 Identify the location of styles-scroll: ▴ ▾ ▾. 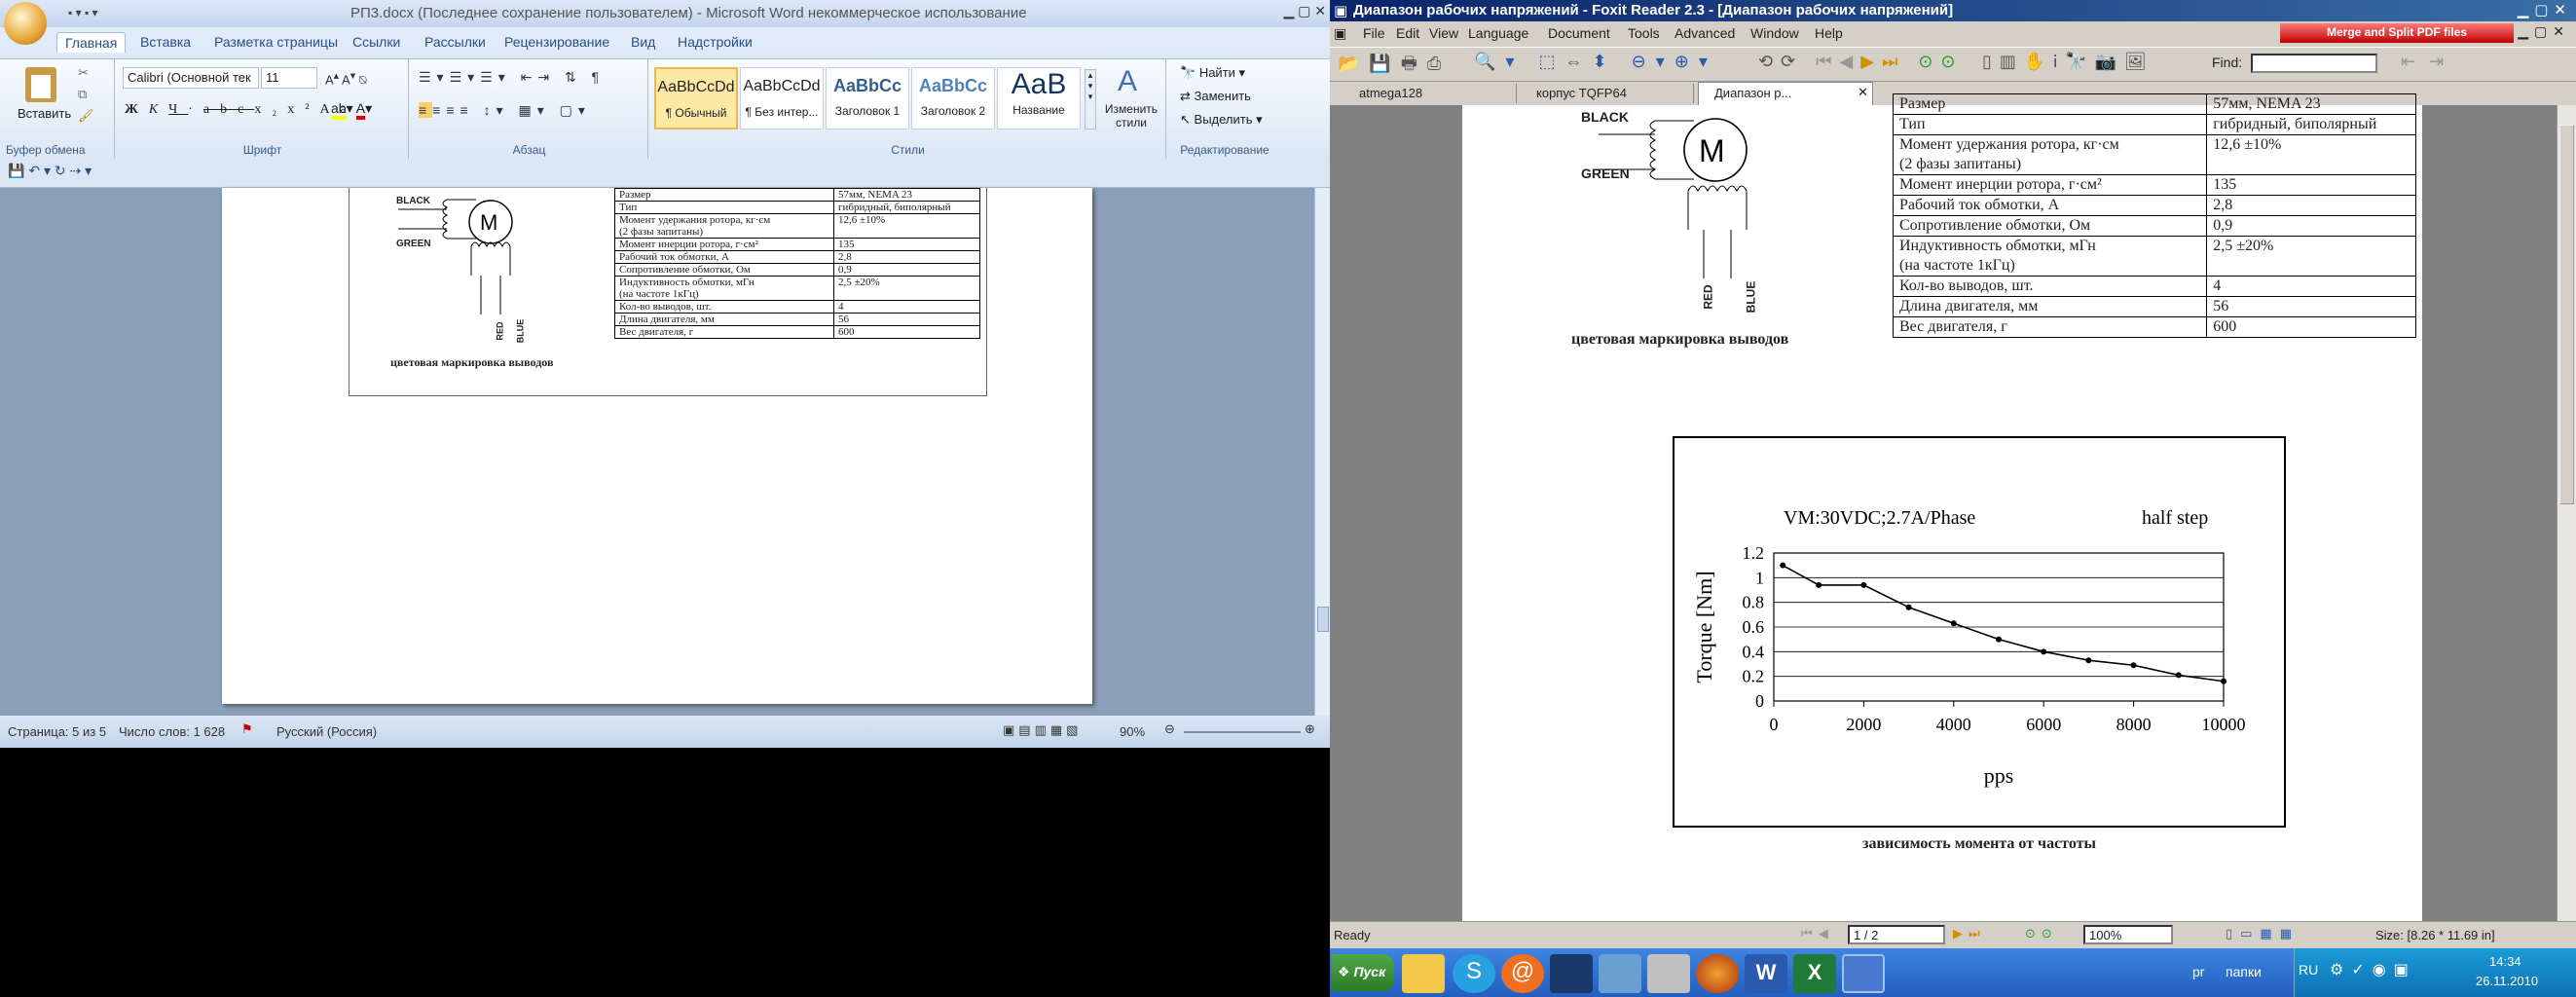
(1090, 99).